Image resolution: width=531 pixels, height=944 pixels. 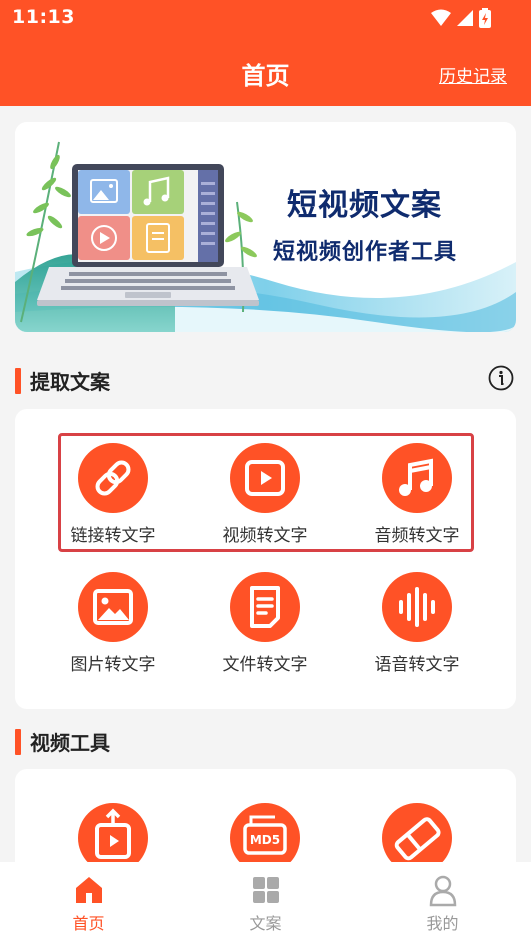 I want to click on md5-badge-text: MD5, so click(x=265, y=840).